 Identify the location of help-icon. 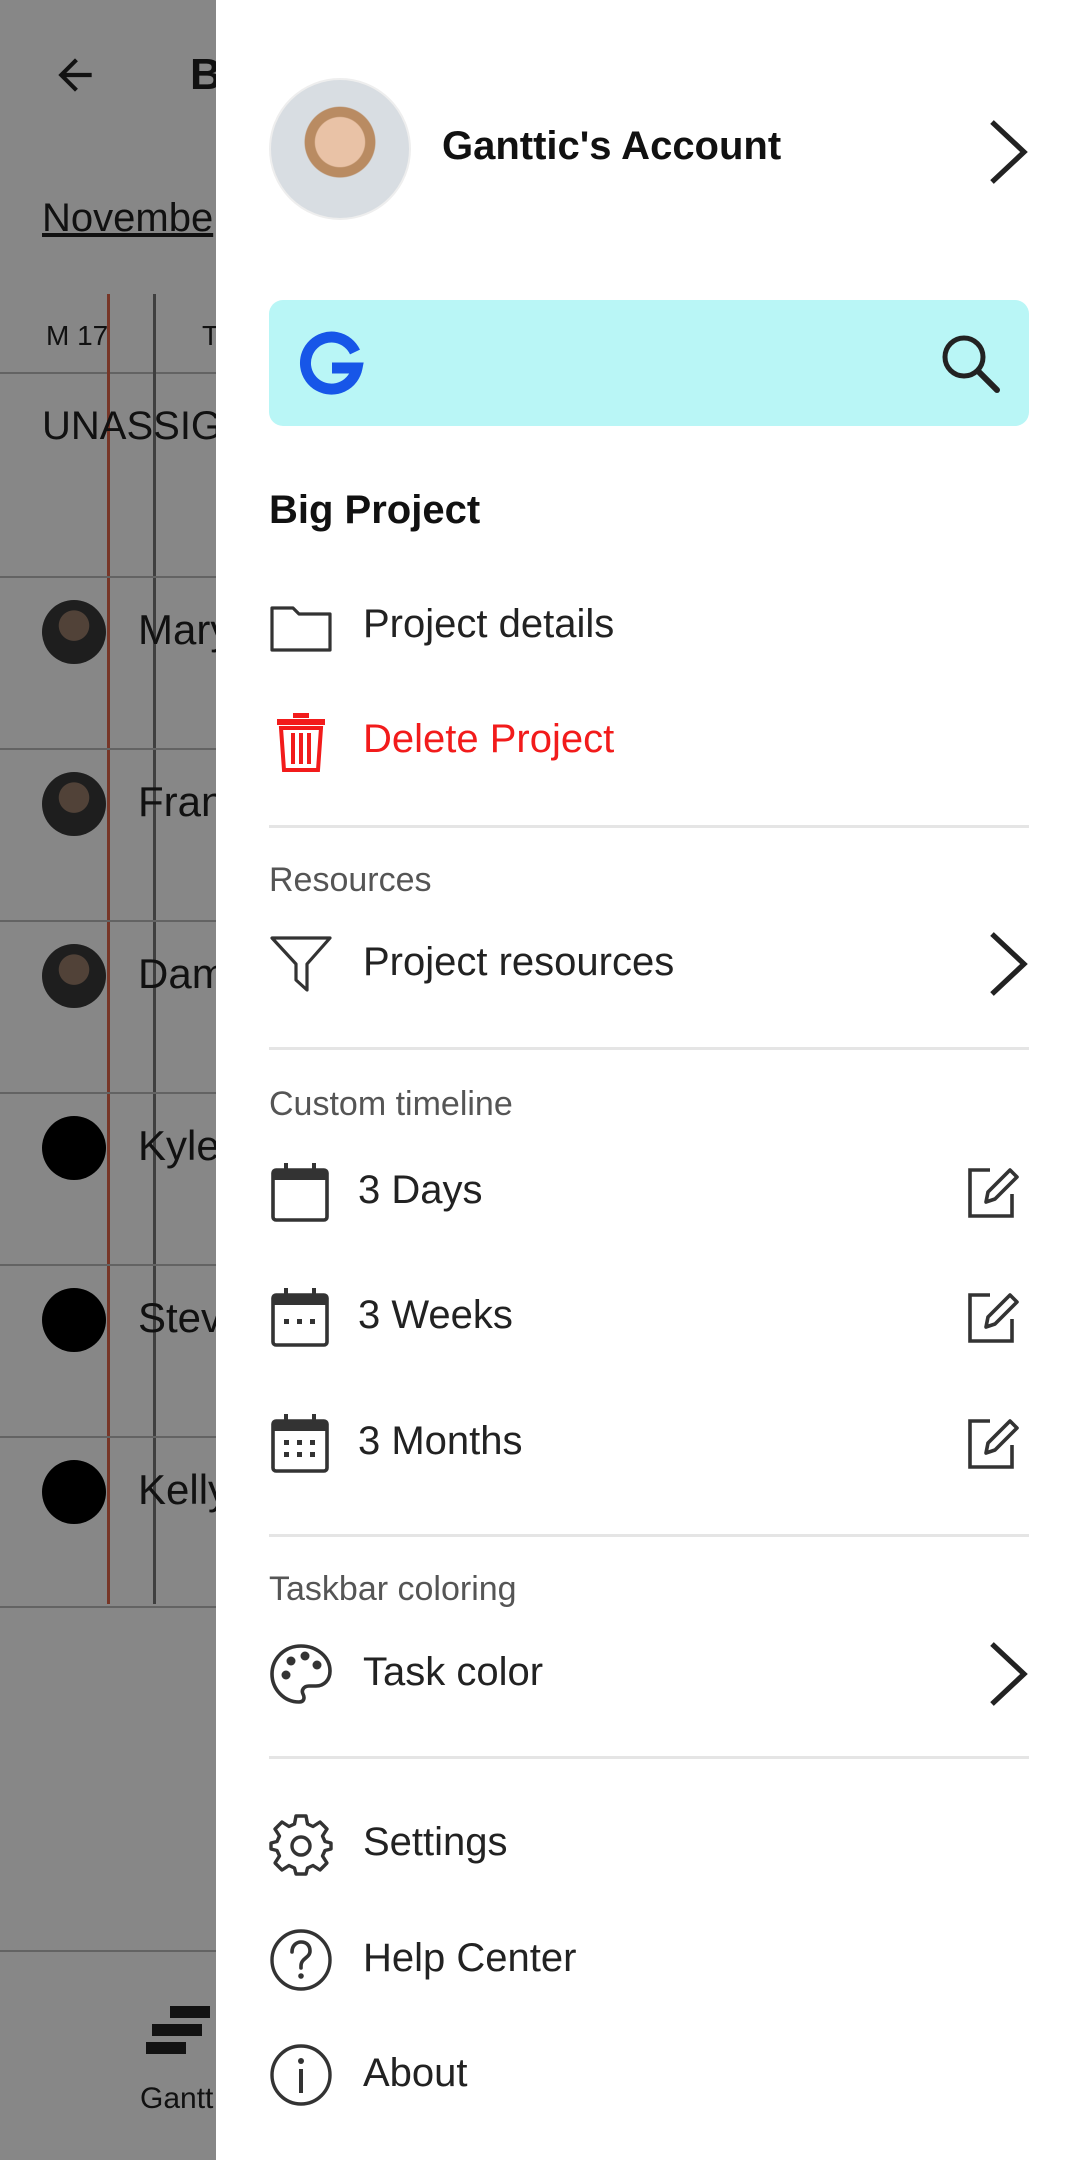
(301, 1960).